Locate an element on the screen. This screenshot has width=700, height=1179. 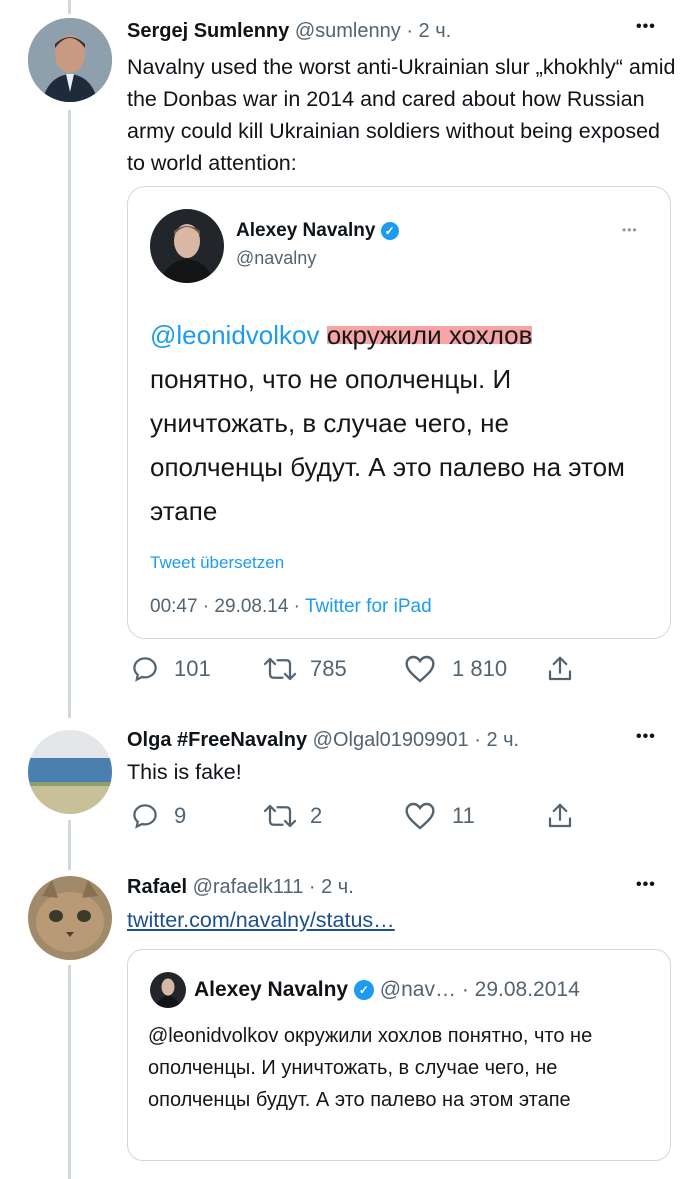
tweet2-reply-count: 9 is located at coordinates (180, 815).